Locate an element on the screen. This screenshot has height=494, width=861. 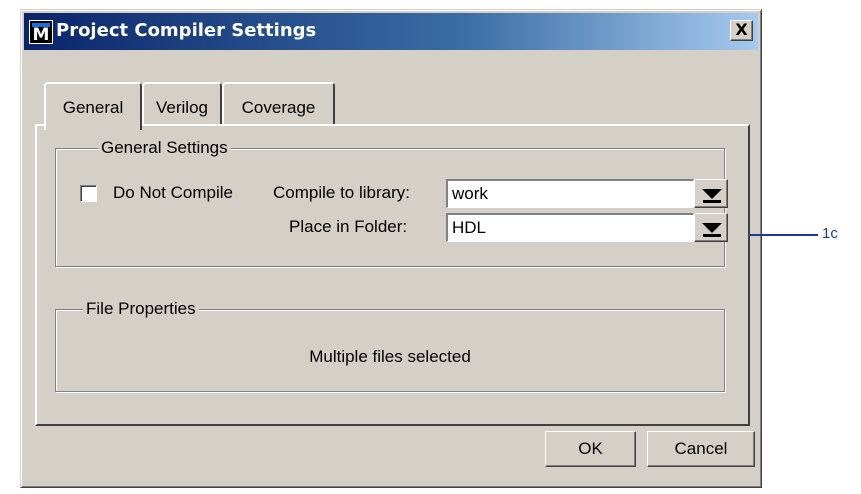
tab-verilog-label: Verilog is located at coordinates (182, 107).